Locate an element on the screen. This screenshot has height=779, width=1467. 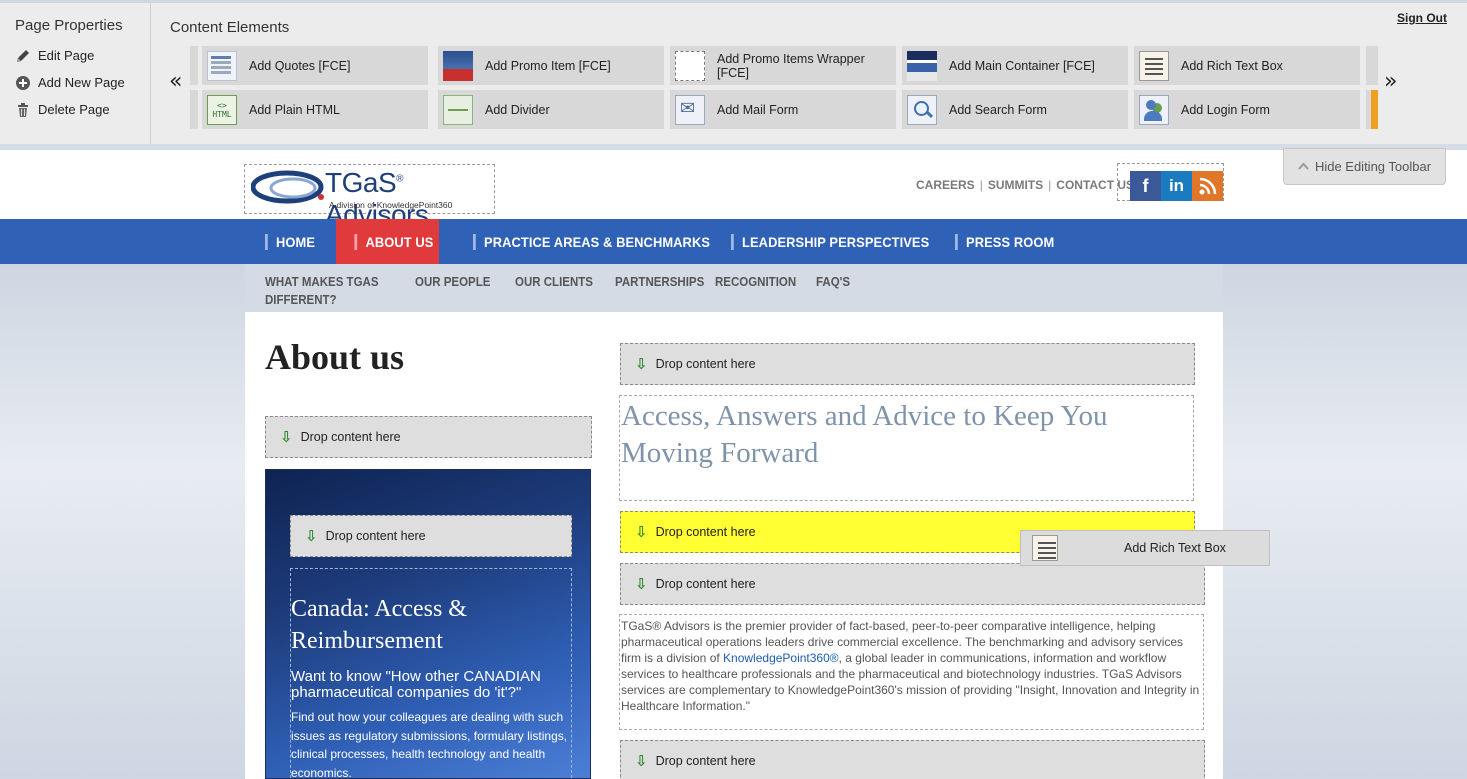
subnav-faqs: FAQ'S is located at coordinates (833, 282).